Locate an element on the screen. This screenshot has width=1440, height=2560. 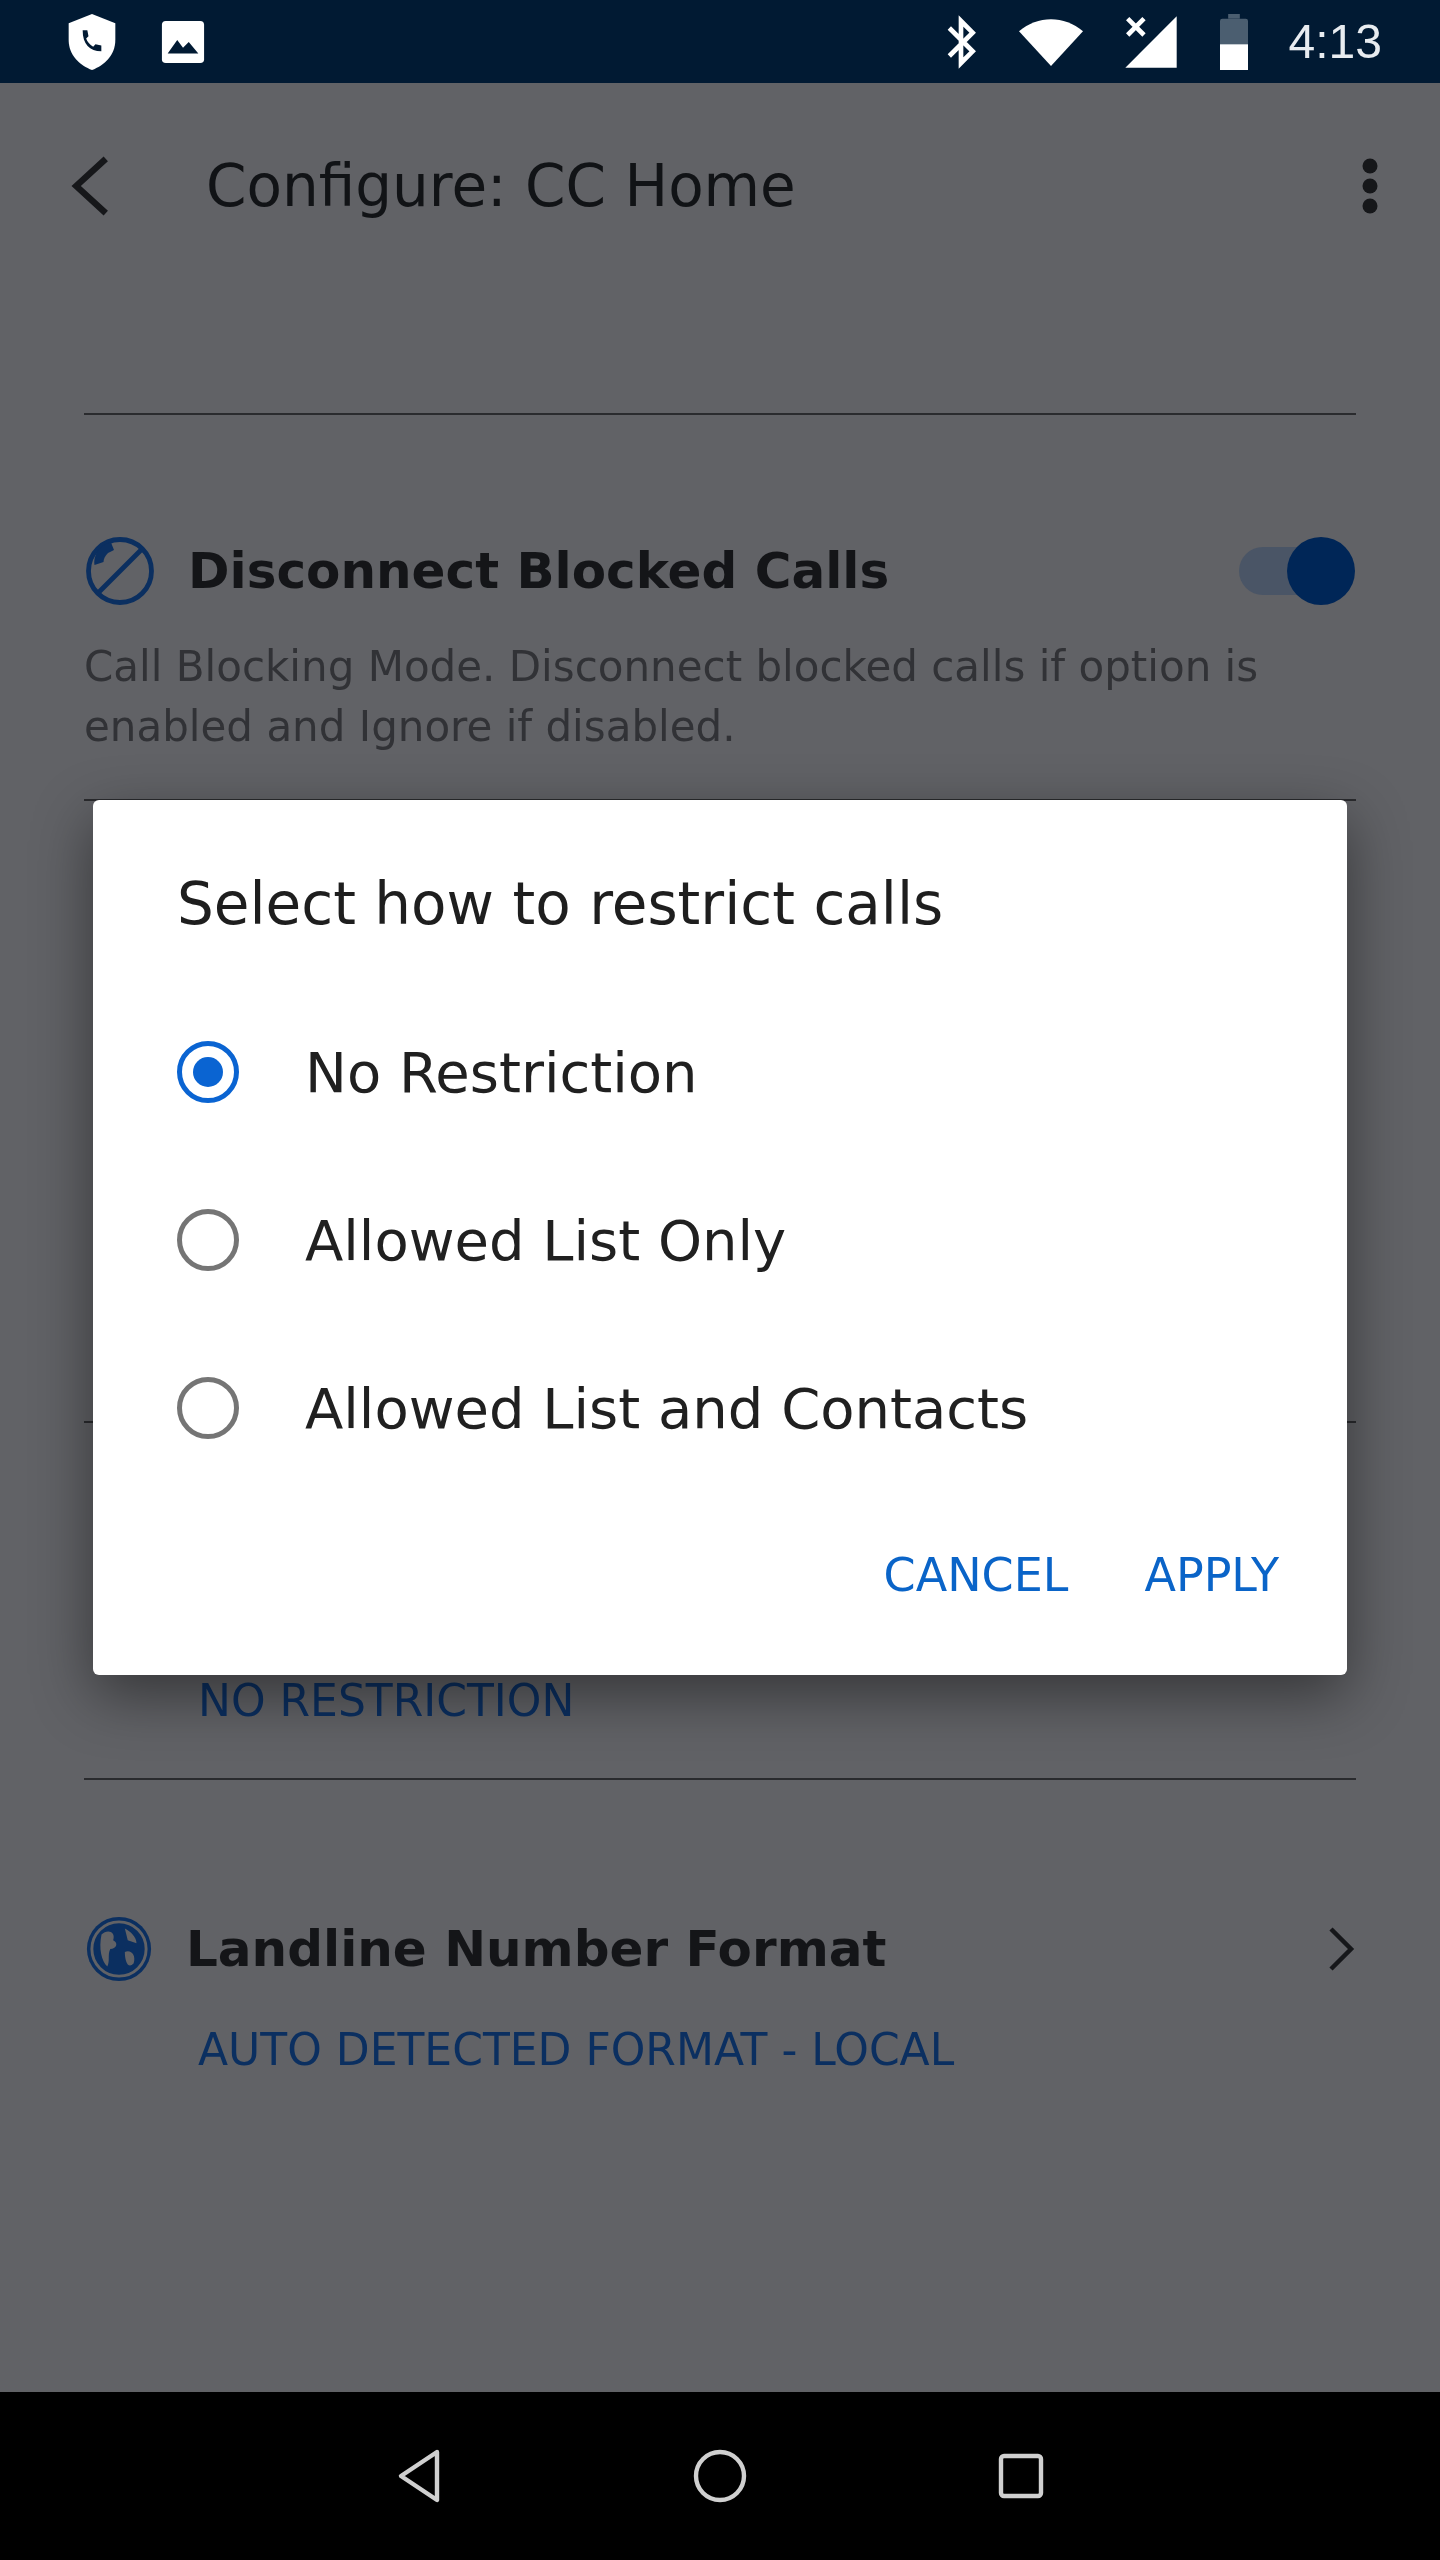
option-label: Allowed List Only is located at coordinates (546, 1240).